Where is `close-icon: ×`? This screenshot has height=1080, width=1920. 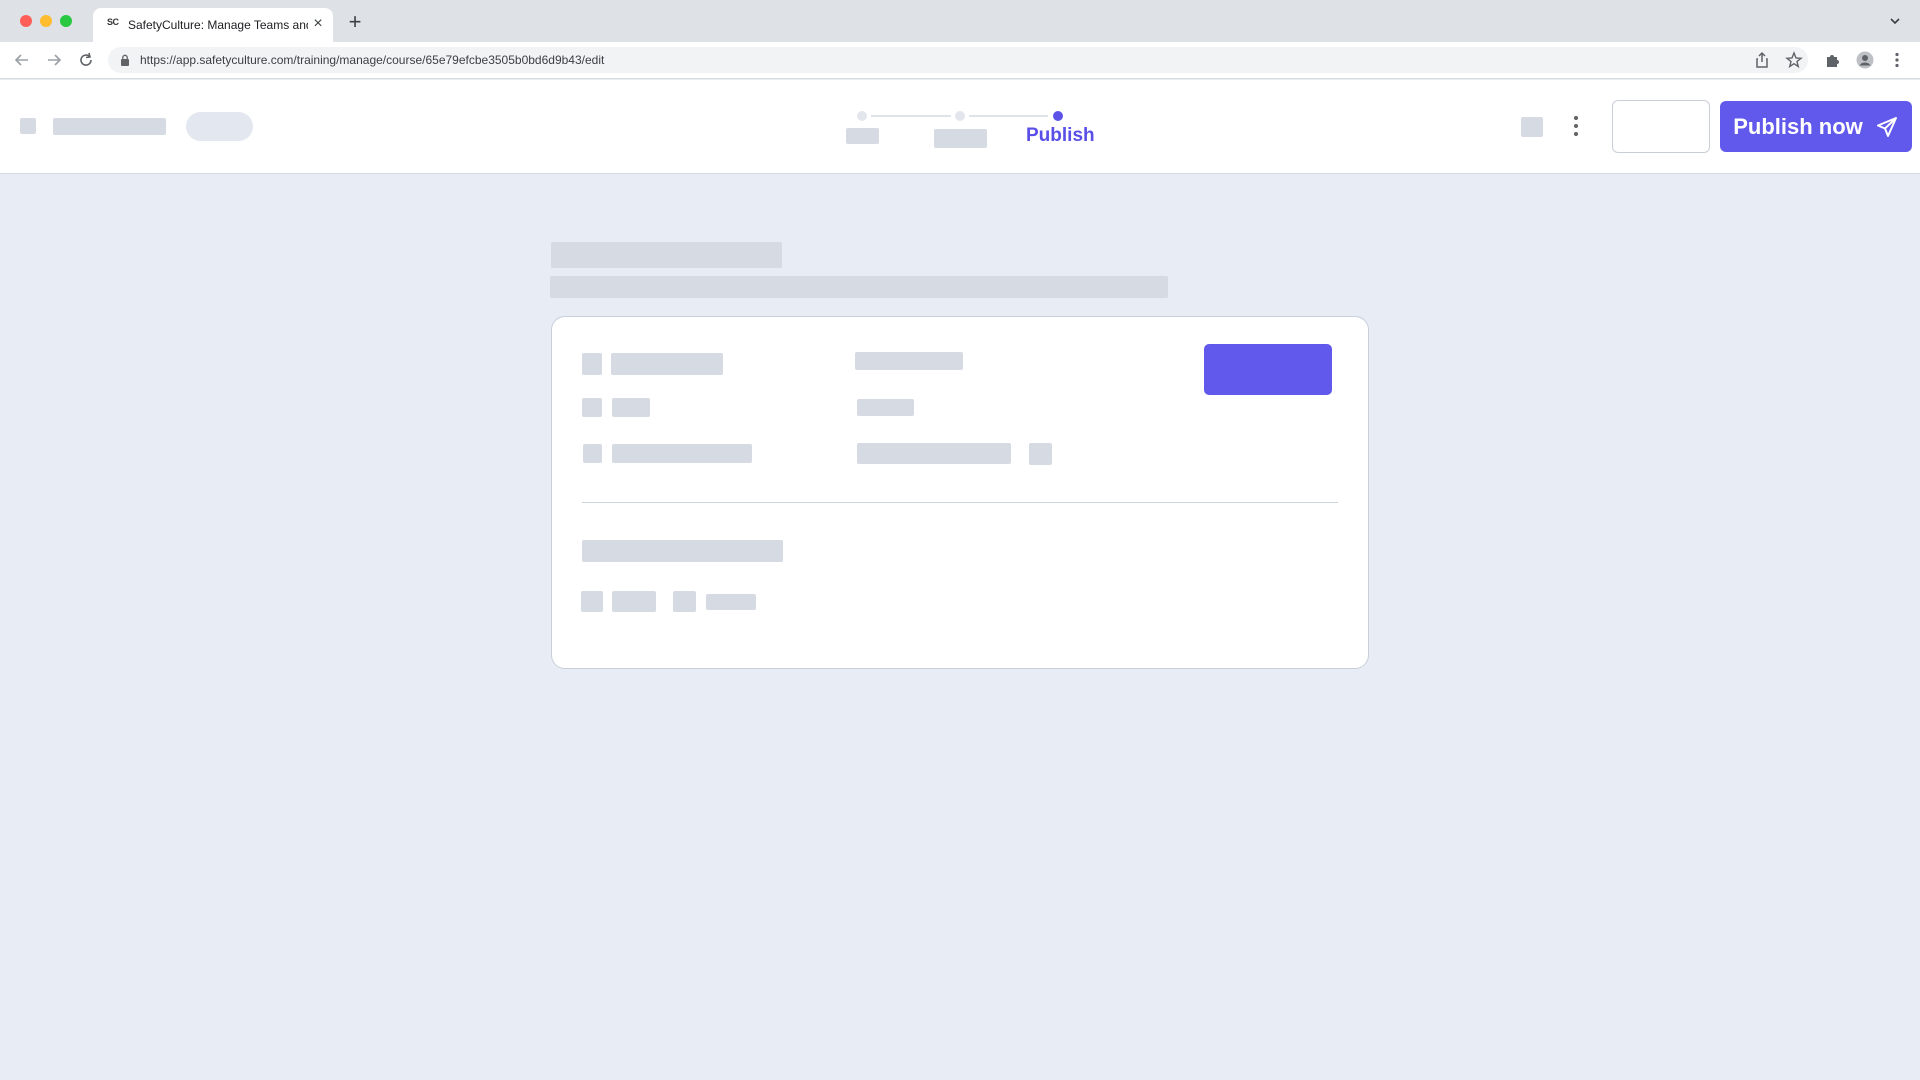
close-icon: × is located at coordinates (318, 24).